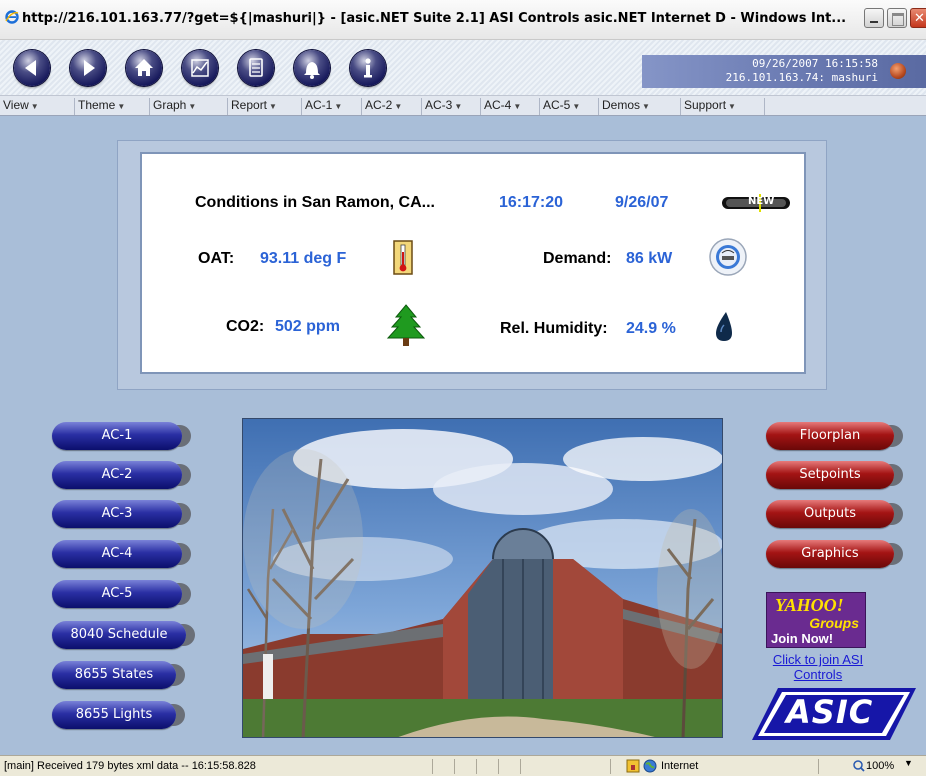  I want to click on internet-globe-icon, so click(650, 766).